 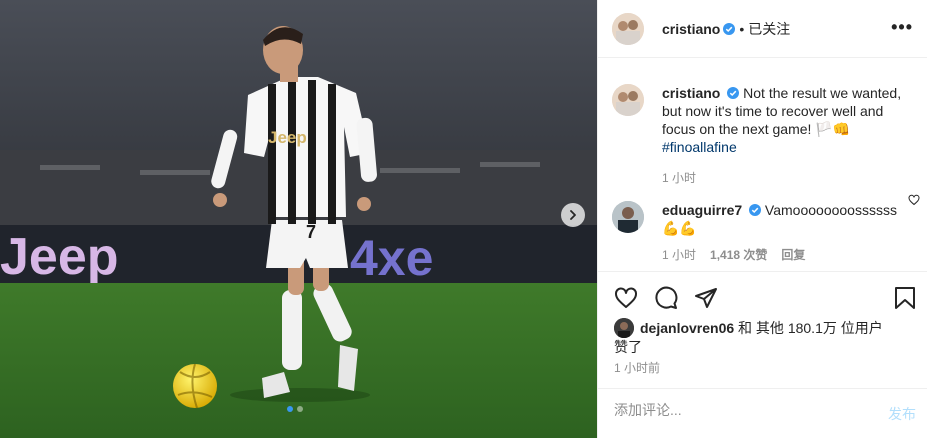 What do you see at coordinates (628, 347) in the screenshot?
I see `likes-text-2: 赞了` at bounding box center [628, 347].